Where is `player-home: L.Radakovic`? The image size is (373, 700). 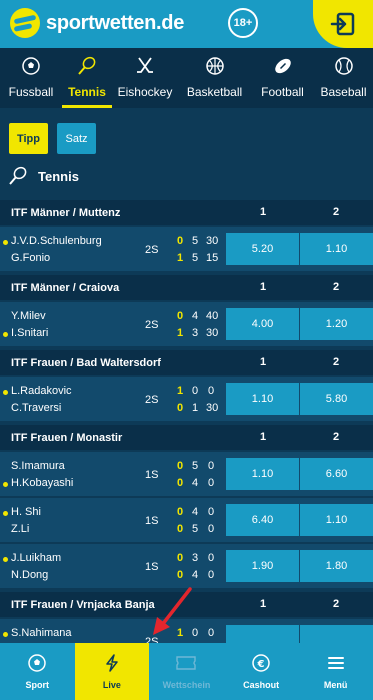 player-home: L.Radakovic is located at coordinates (41, 391).